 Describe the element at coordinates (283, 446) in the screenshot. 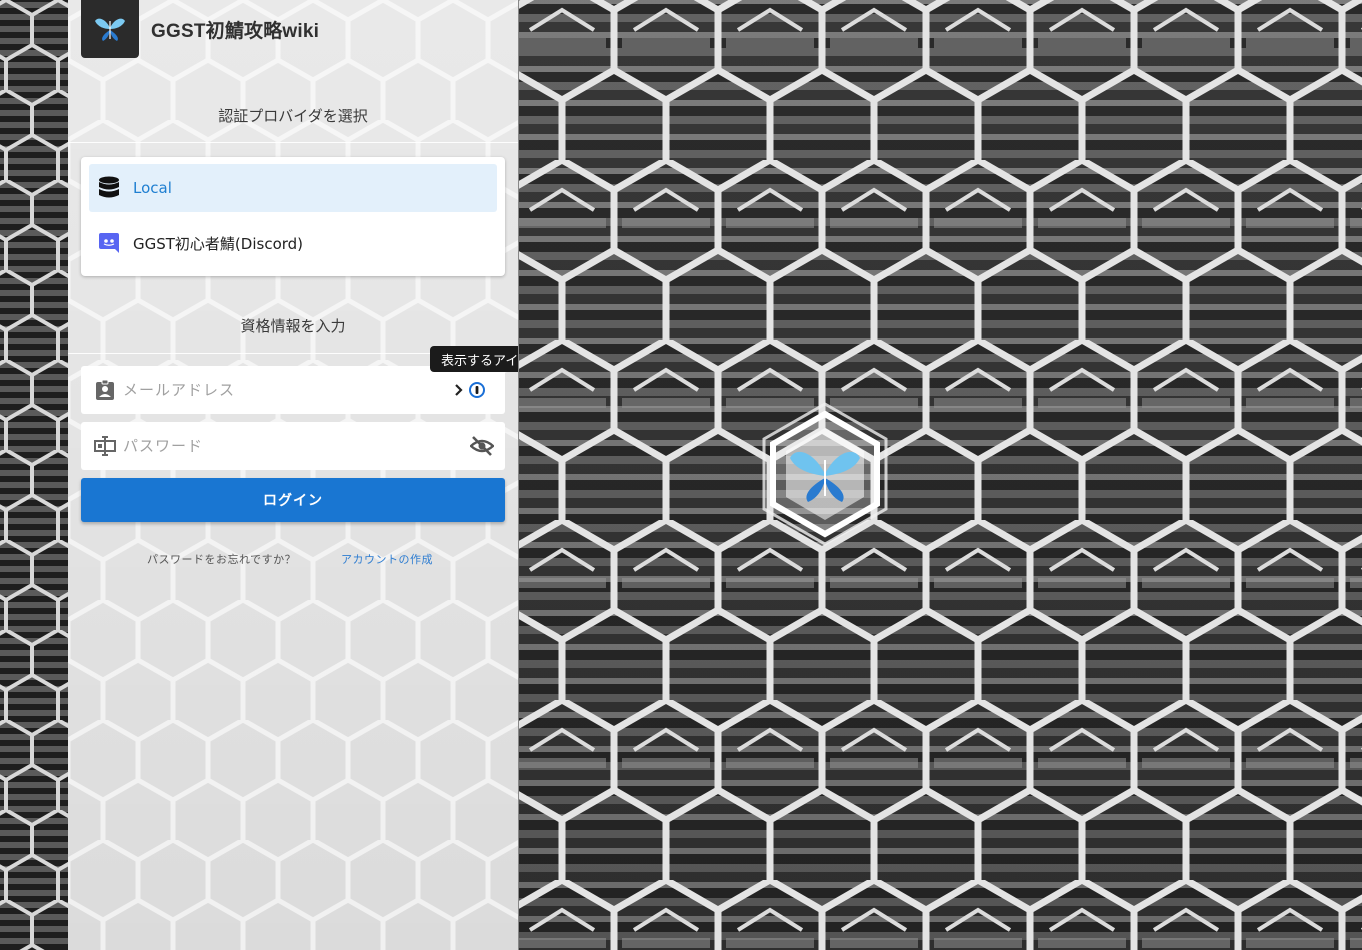

I see `password-input` at that location.